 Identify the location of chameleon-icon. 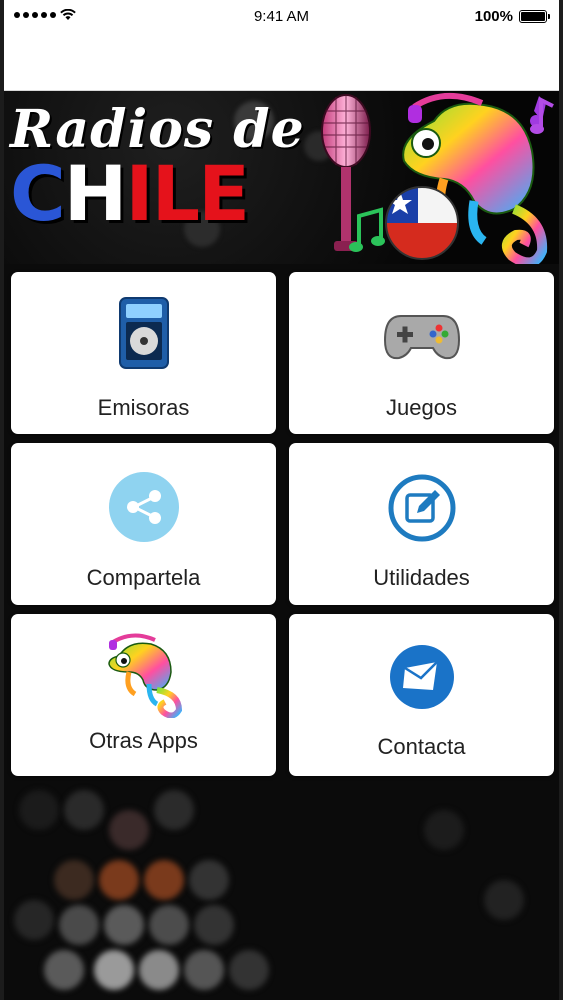
(144, 675).